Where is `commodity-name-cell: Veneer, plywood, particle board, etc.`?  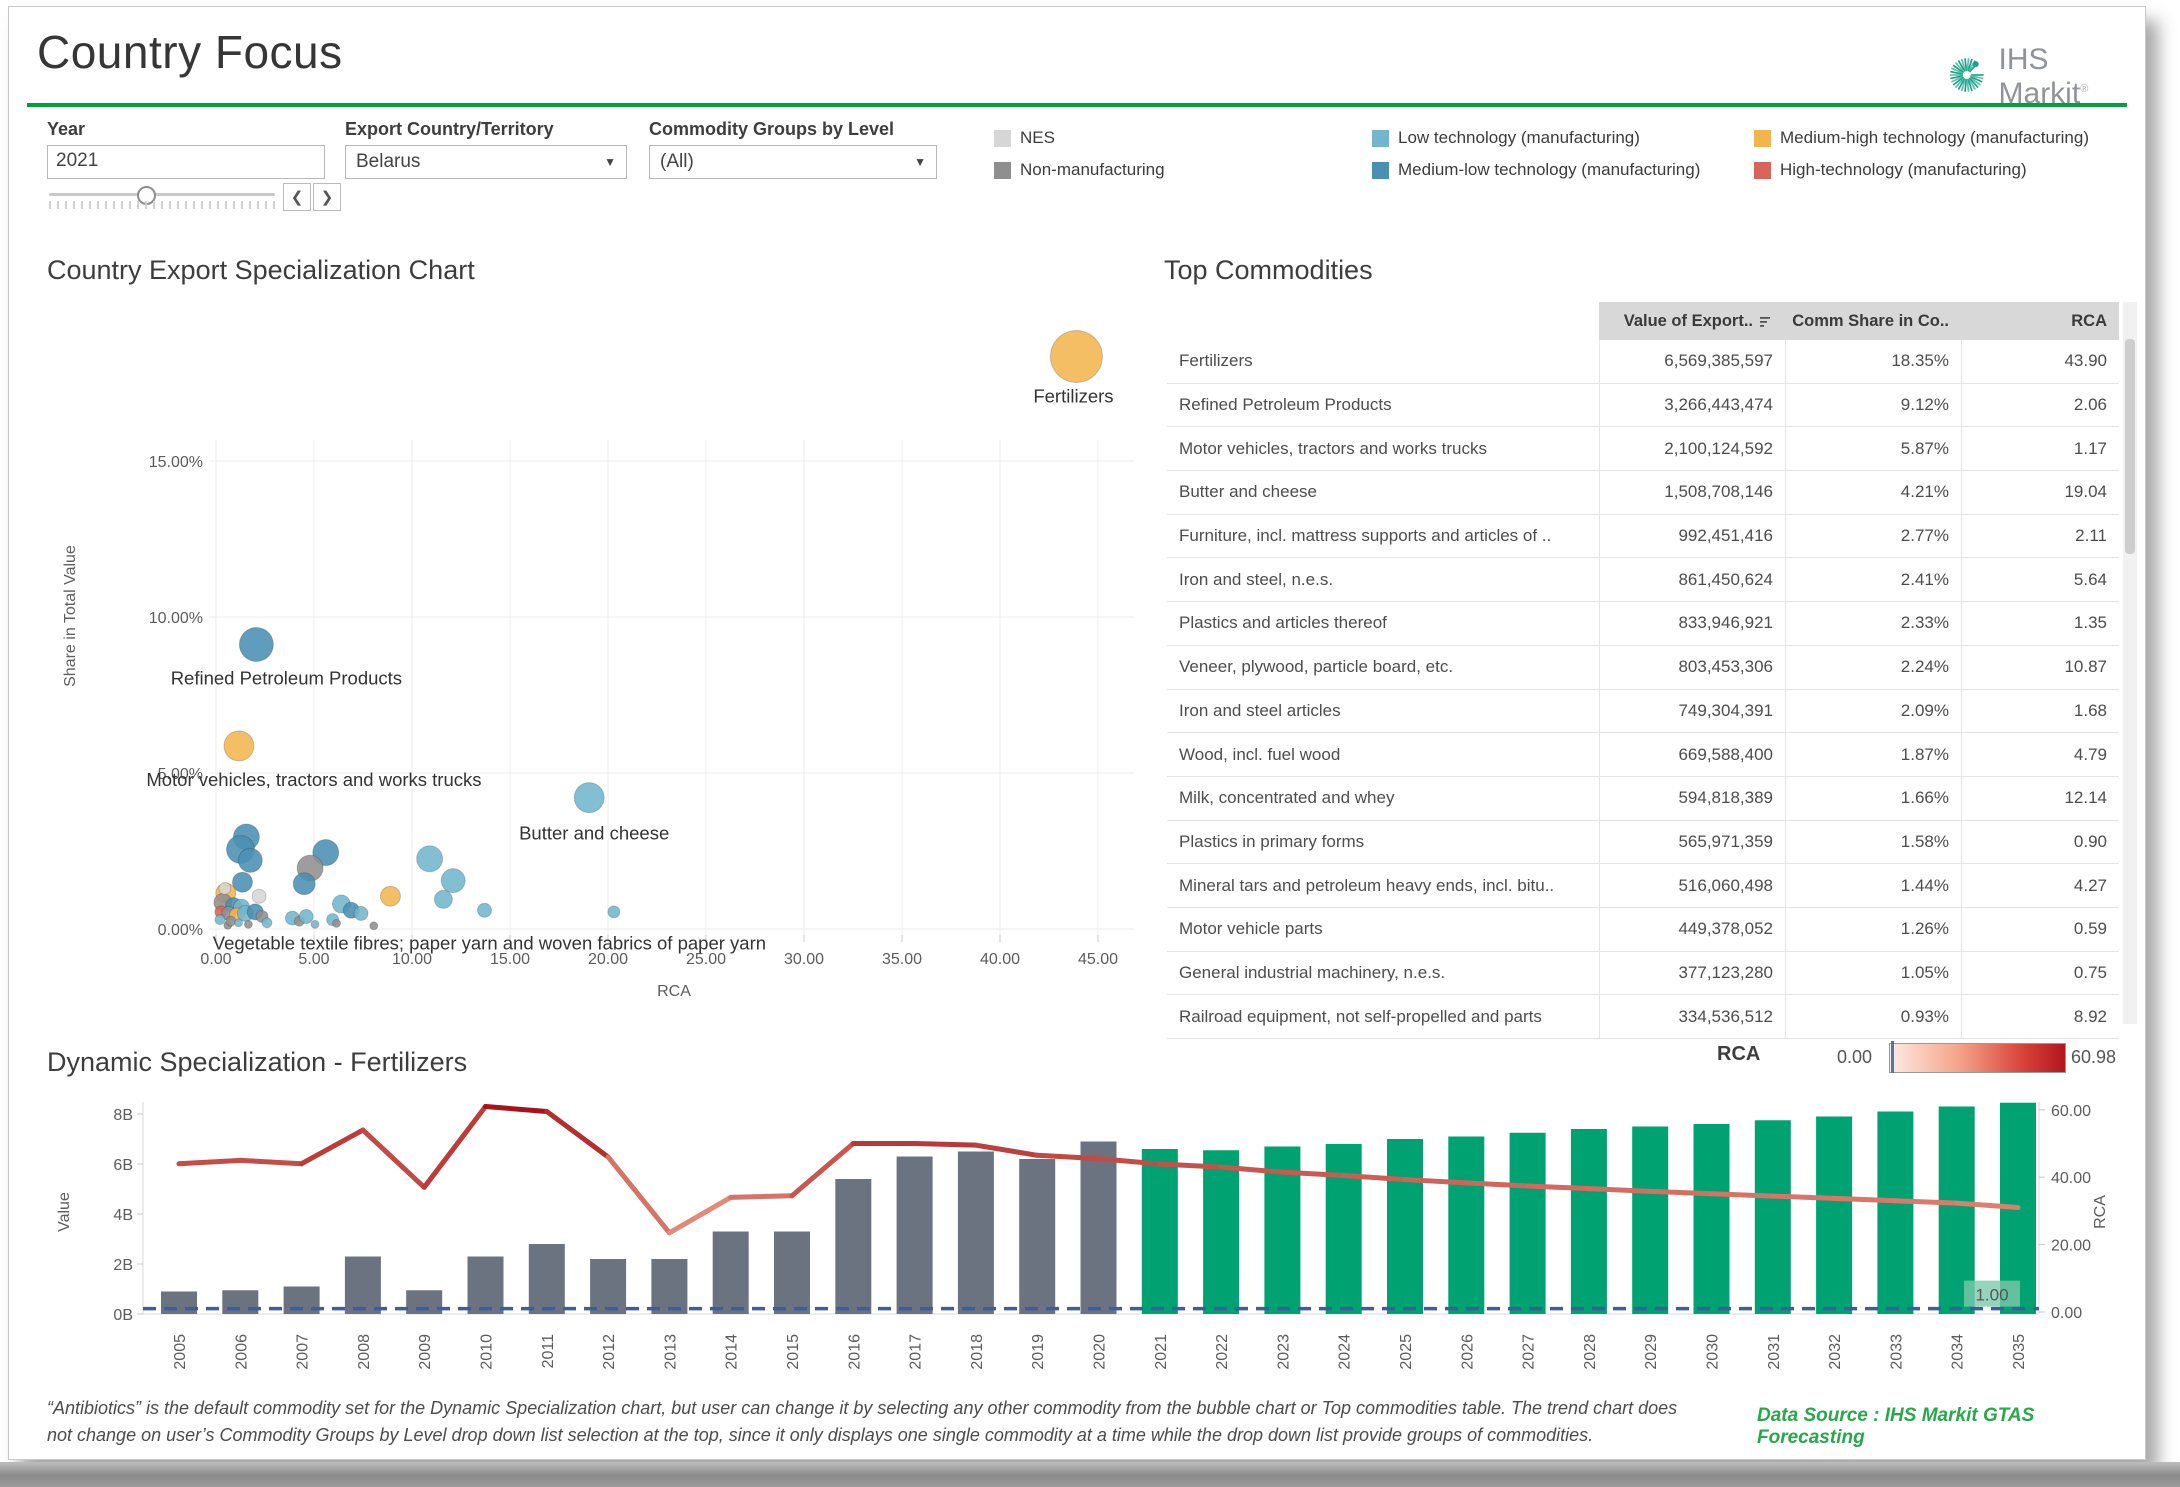 commodity-name-cell: Veneer, plywood, particle board, etc. is located at coordinates (1316, 667).